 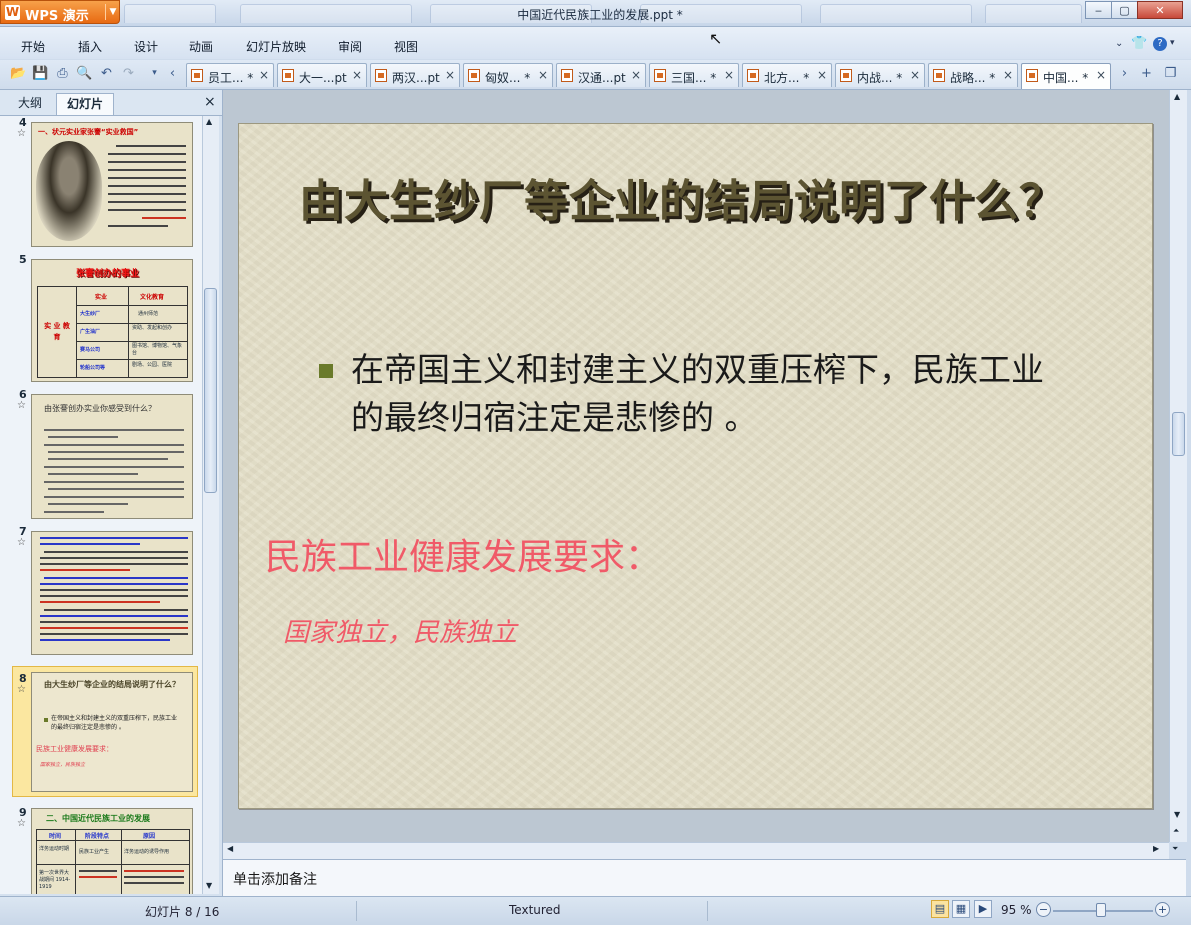 I want to click on doc-tab-2: 大一...pt ×, so click(x=322, y=75).